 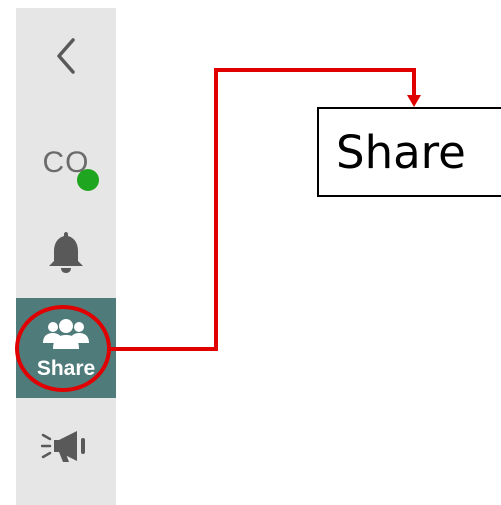 I want to click on announcements-button, so click(x=66, y=448).